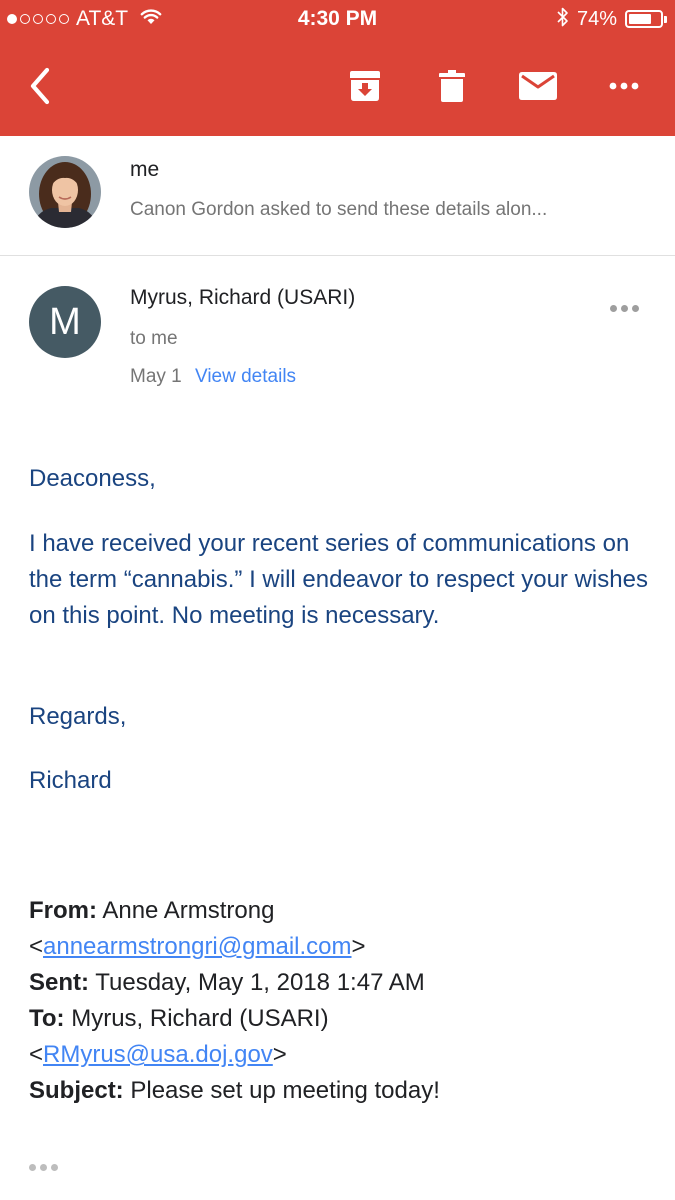 The width and height of the screenshot is (675, 1200). What do you see at coordinates (156, 376) in the screenshot?
I see `message-date: May 1` at bounding box center [156, 376].